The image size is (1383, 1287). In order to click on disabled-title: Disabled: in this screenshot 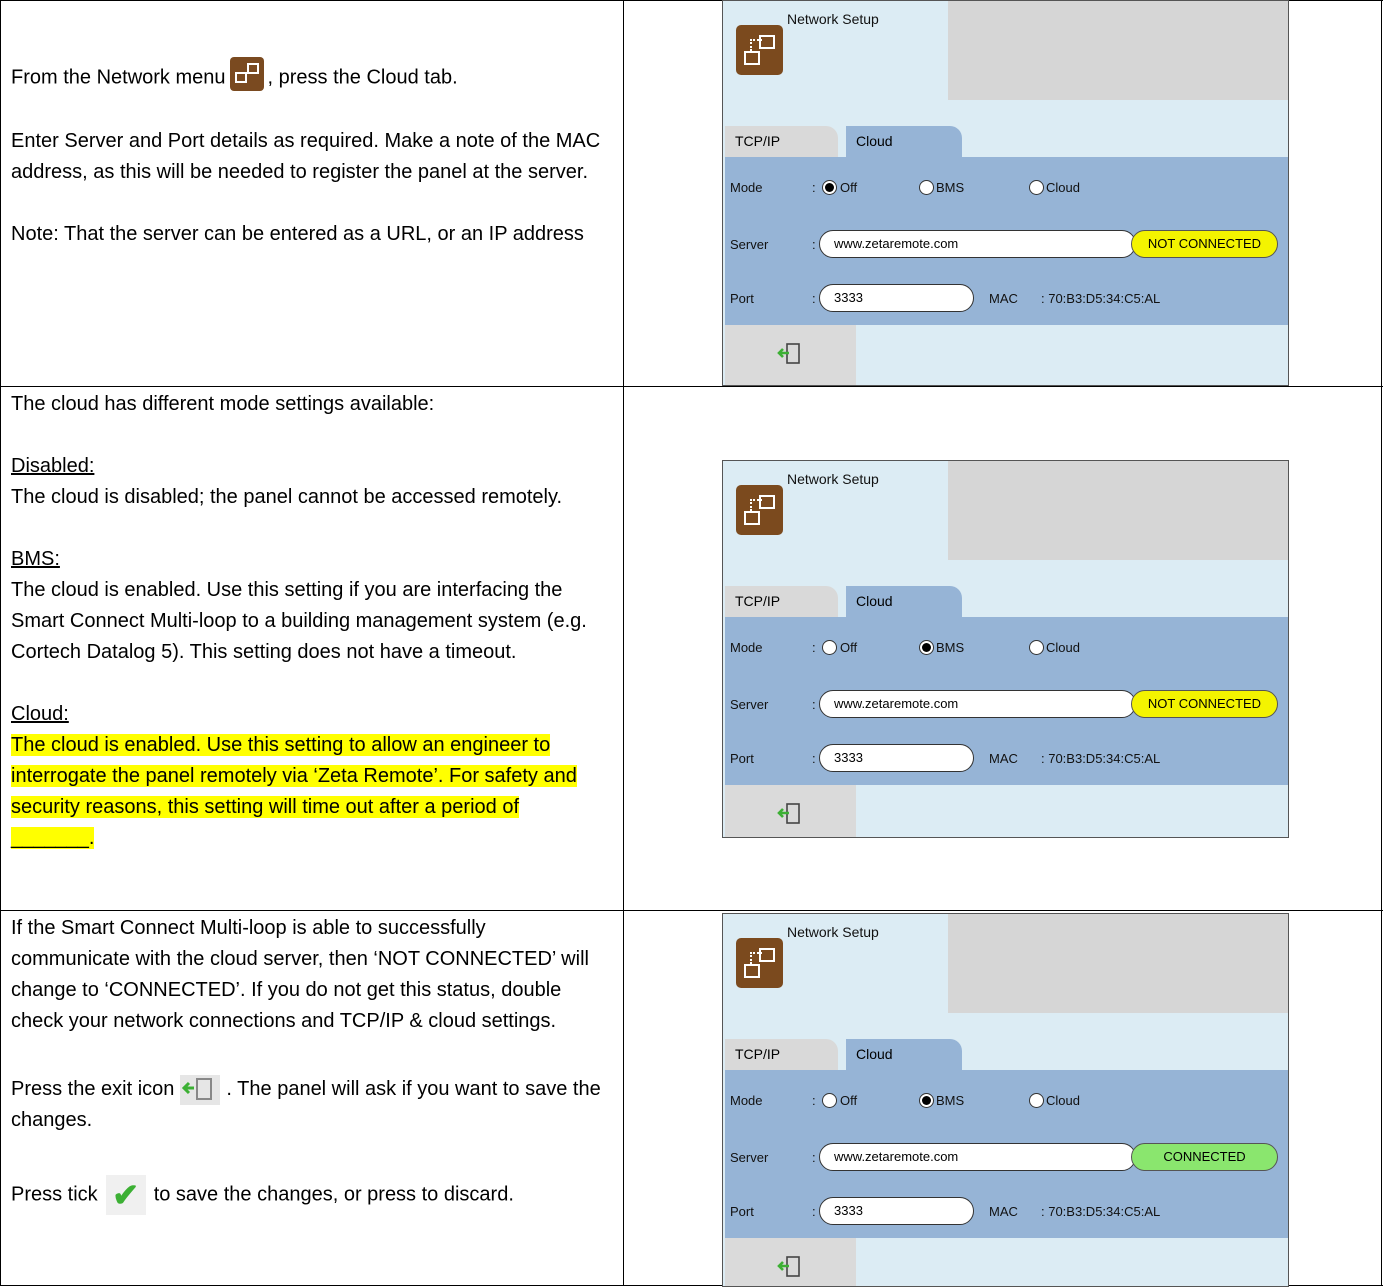, I will do `click(53, 466)`.